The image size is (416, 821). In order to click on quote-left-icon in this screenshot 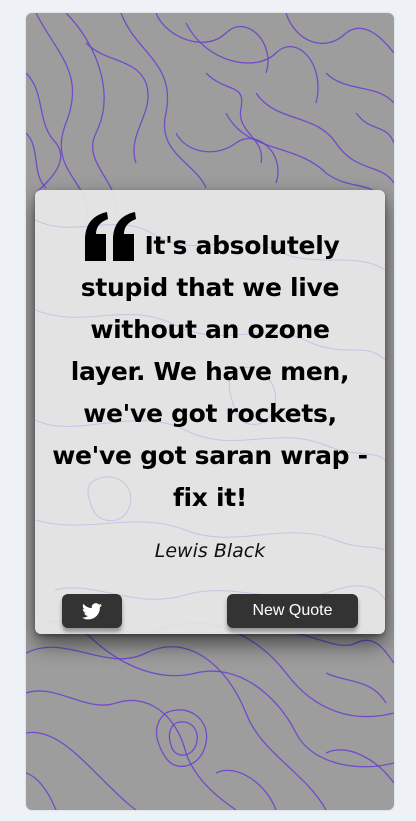, I will do `click(110, 236)`.